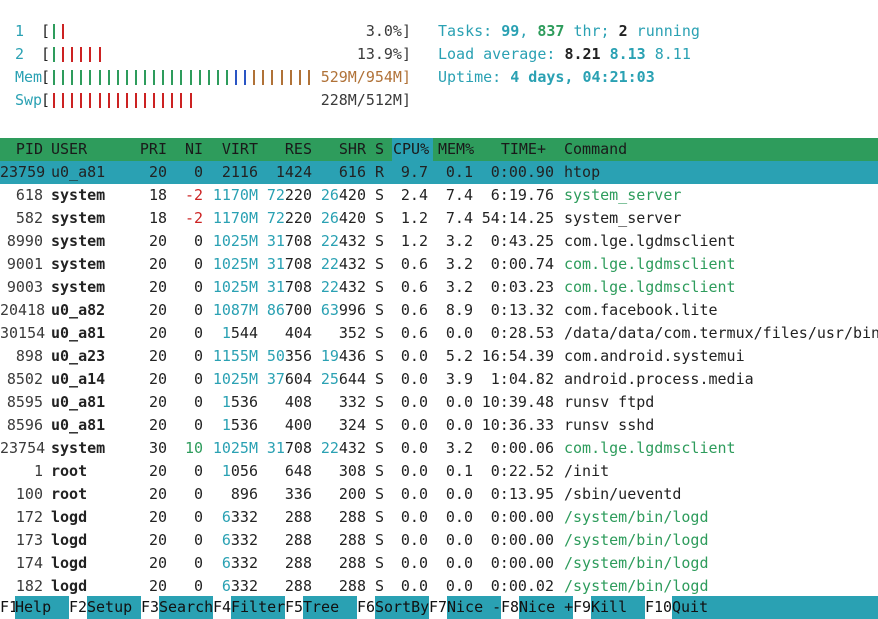 This screenshot has height=619, width=878. I want to click on col-ni: NI, so click(189, 149).